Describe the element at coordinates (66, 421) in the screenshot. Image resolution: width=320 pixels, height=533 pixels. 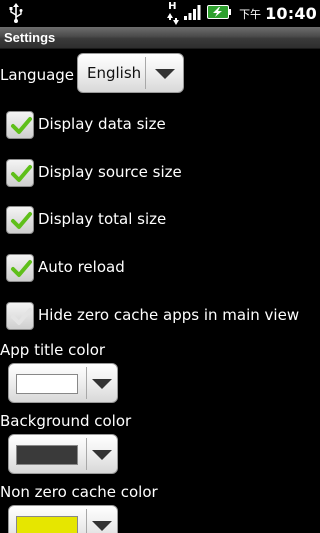
I see `background-color-label: Background color` at that location.